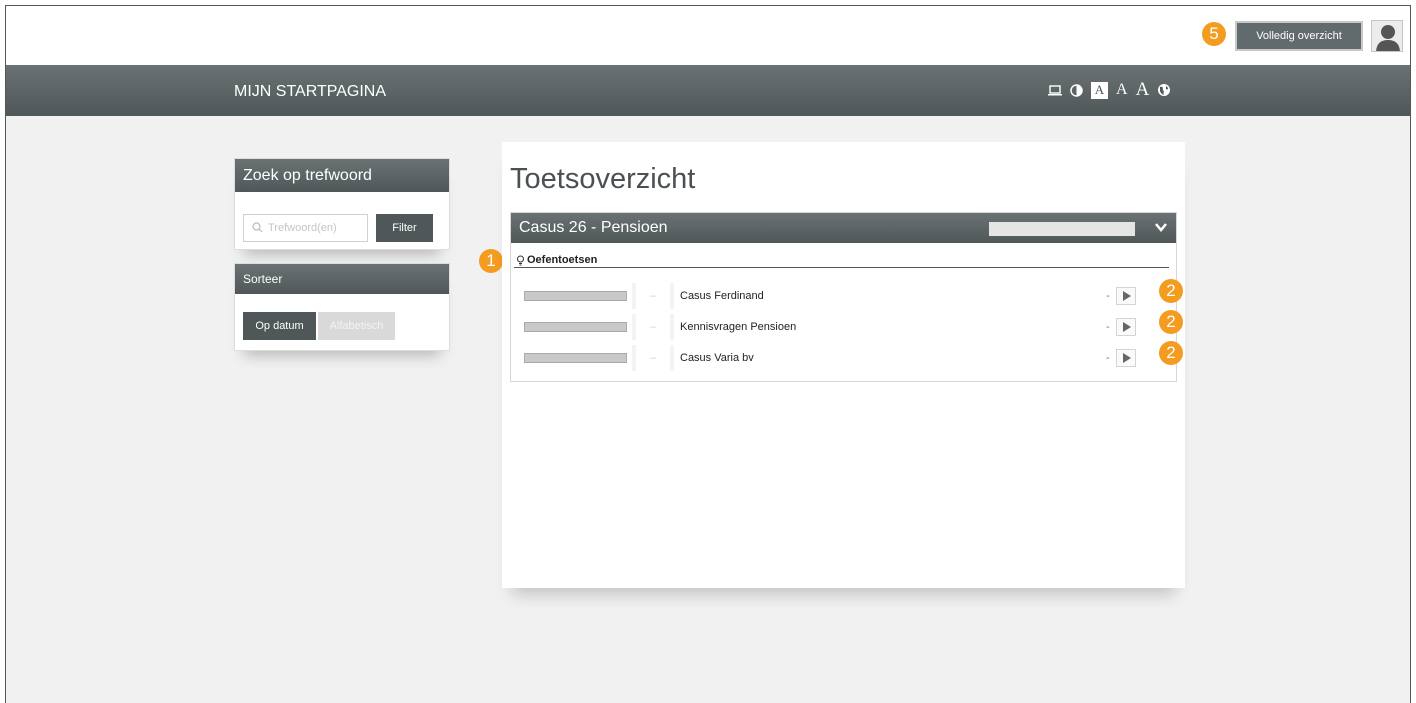 The height and width of the screenshot is (703, 1416). I want to click on test-row: – Kennisvragen Pensioen -, so click(834, 327).